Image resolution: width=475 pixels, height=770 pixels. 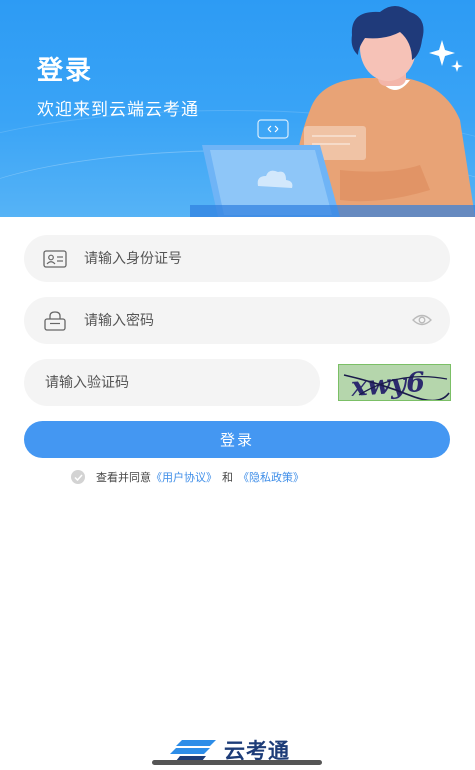 I want to click on login-button: 登录, so click(x=237, y=439).